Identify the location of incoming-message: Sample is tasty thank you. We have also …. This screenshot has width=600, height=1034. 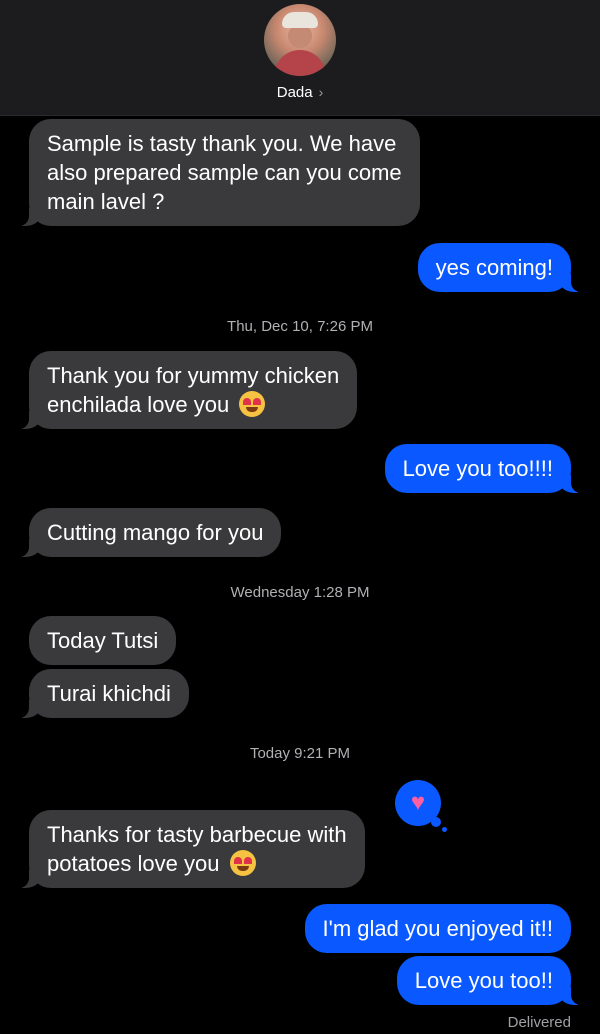
(218, 172).